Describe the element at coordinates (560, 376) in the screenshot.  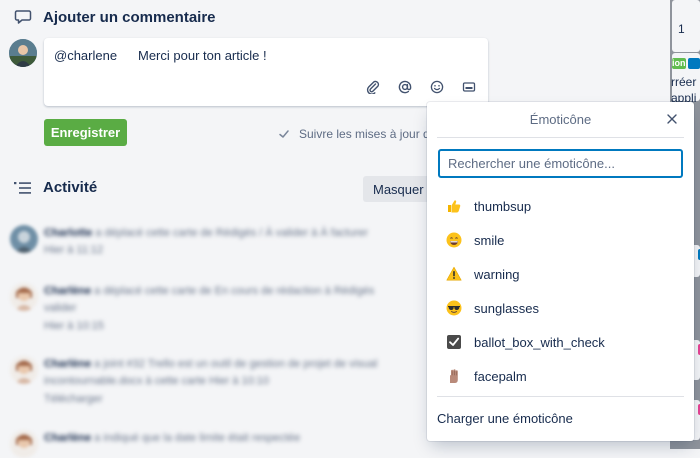
I see `emoji-option-facepalm: facepalm` at that location.